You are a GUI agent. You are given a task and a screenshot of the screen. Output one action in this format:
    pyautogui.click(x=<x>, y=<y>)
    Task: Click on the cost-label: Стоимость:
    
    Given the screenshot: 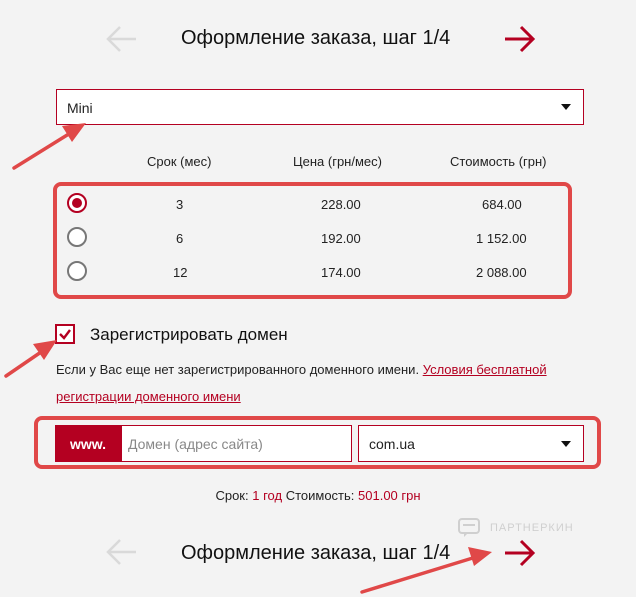 What is the action you would take?
    pyautogui.click(x=320, y=495)
    